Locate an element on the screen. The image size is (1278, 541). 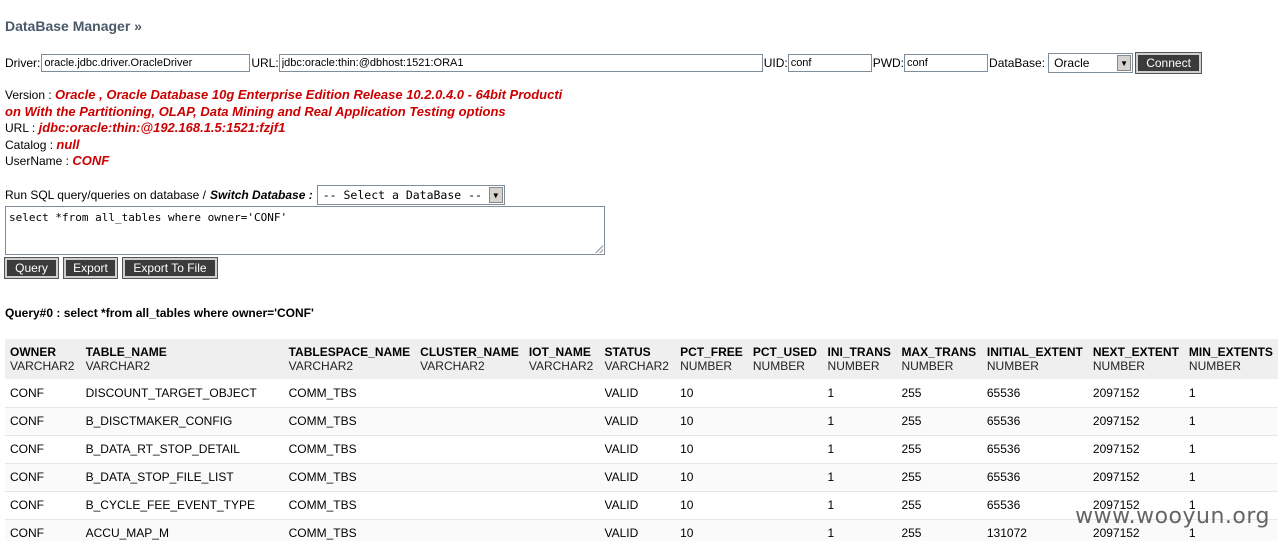
sql-action-buttons: Query Export Export To File is located at coordinates (111, 268).